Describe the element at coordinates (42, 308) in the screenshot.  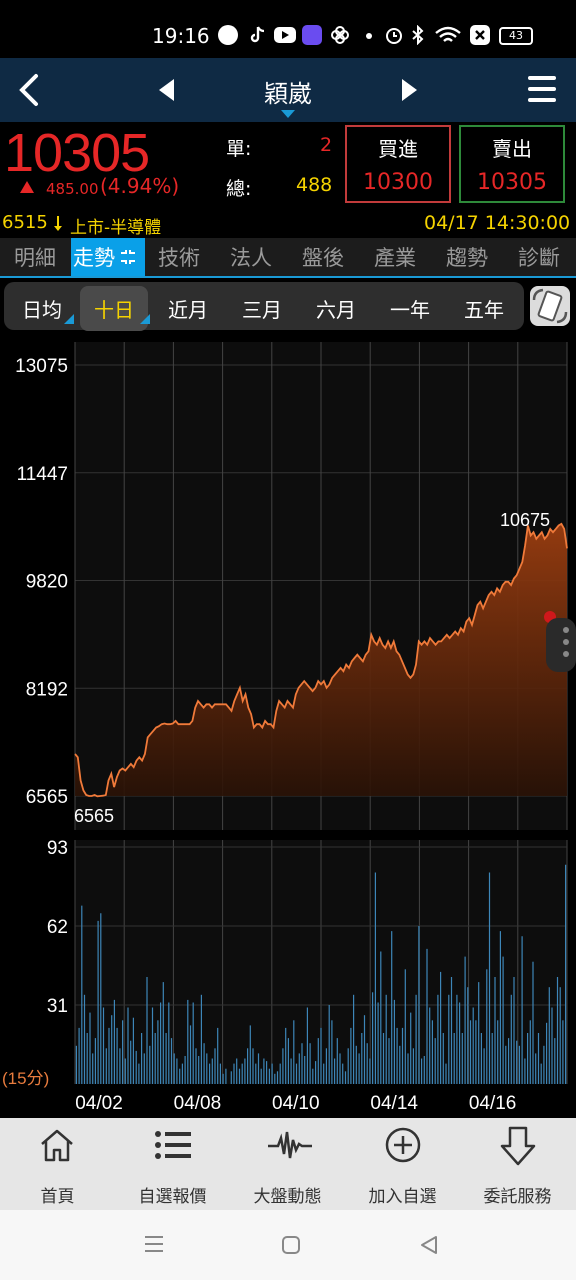
I see `period-daily-avg: 日均` at that location.